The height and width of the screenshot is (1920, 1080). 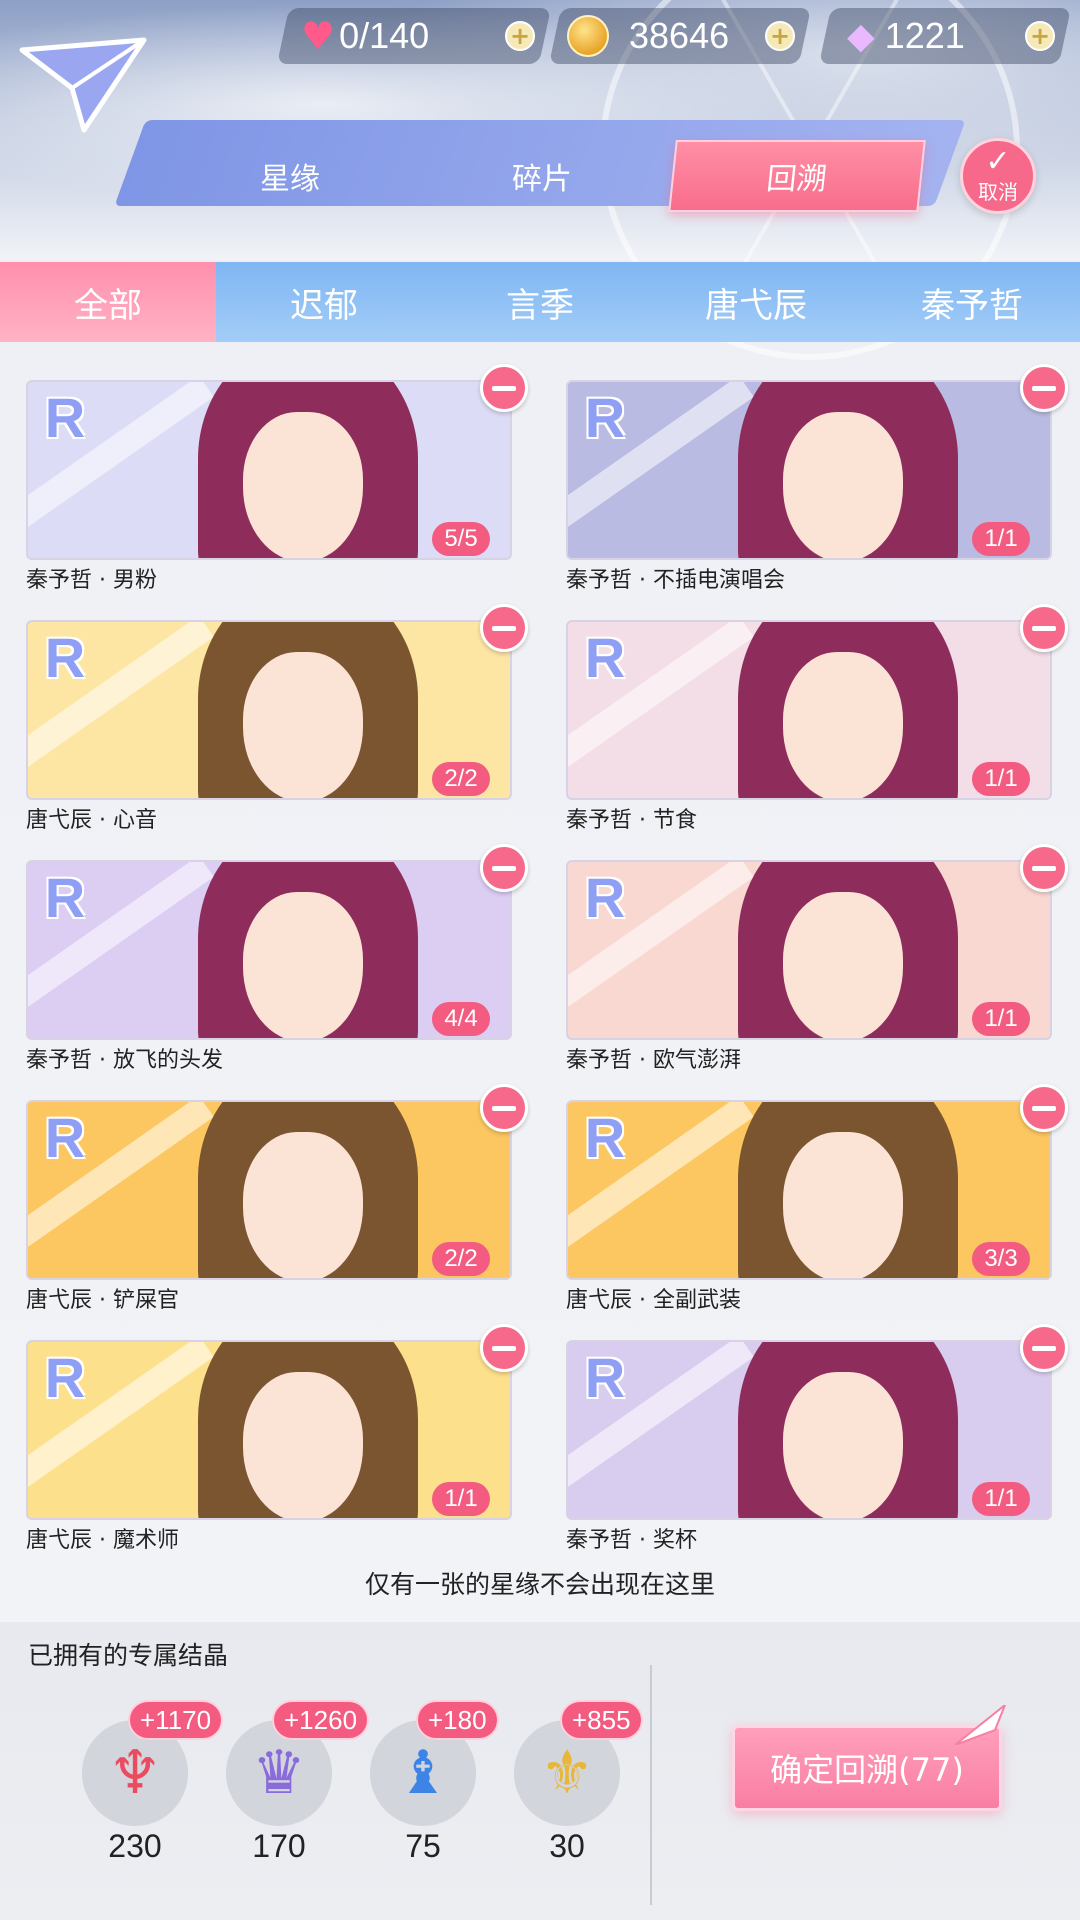 What do you see at coordinates (540, 305) in the screenshot?
I see `filter-label: 言季` at bounding box center [540, 305].